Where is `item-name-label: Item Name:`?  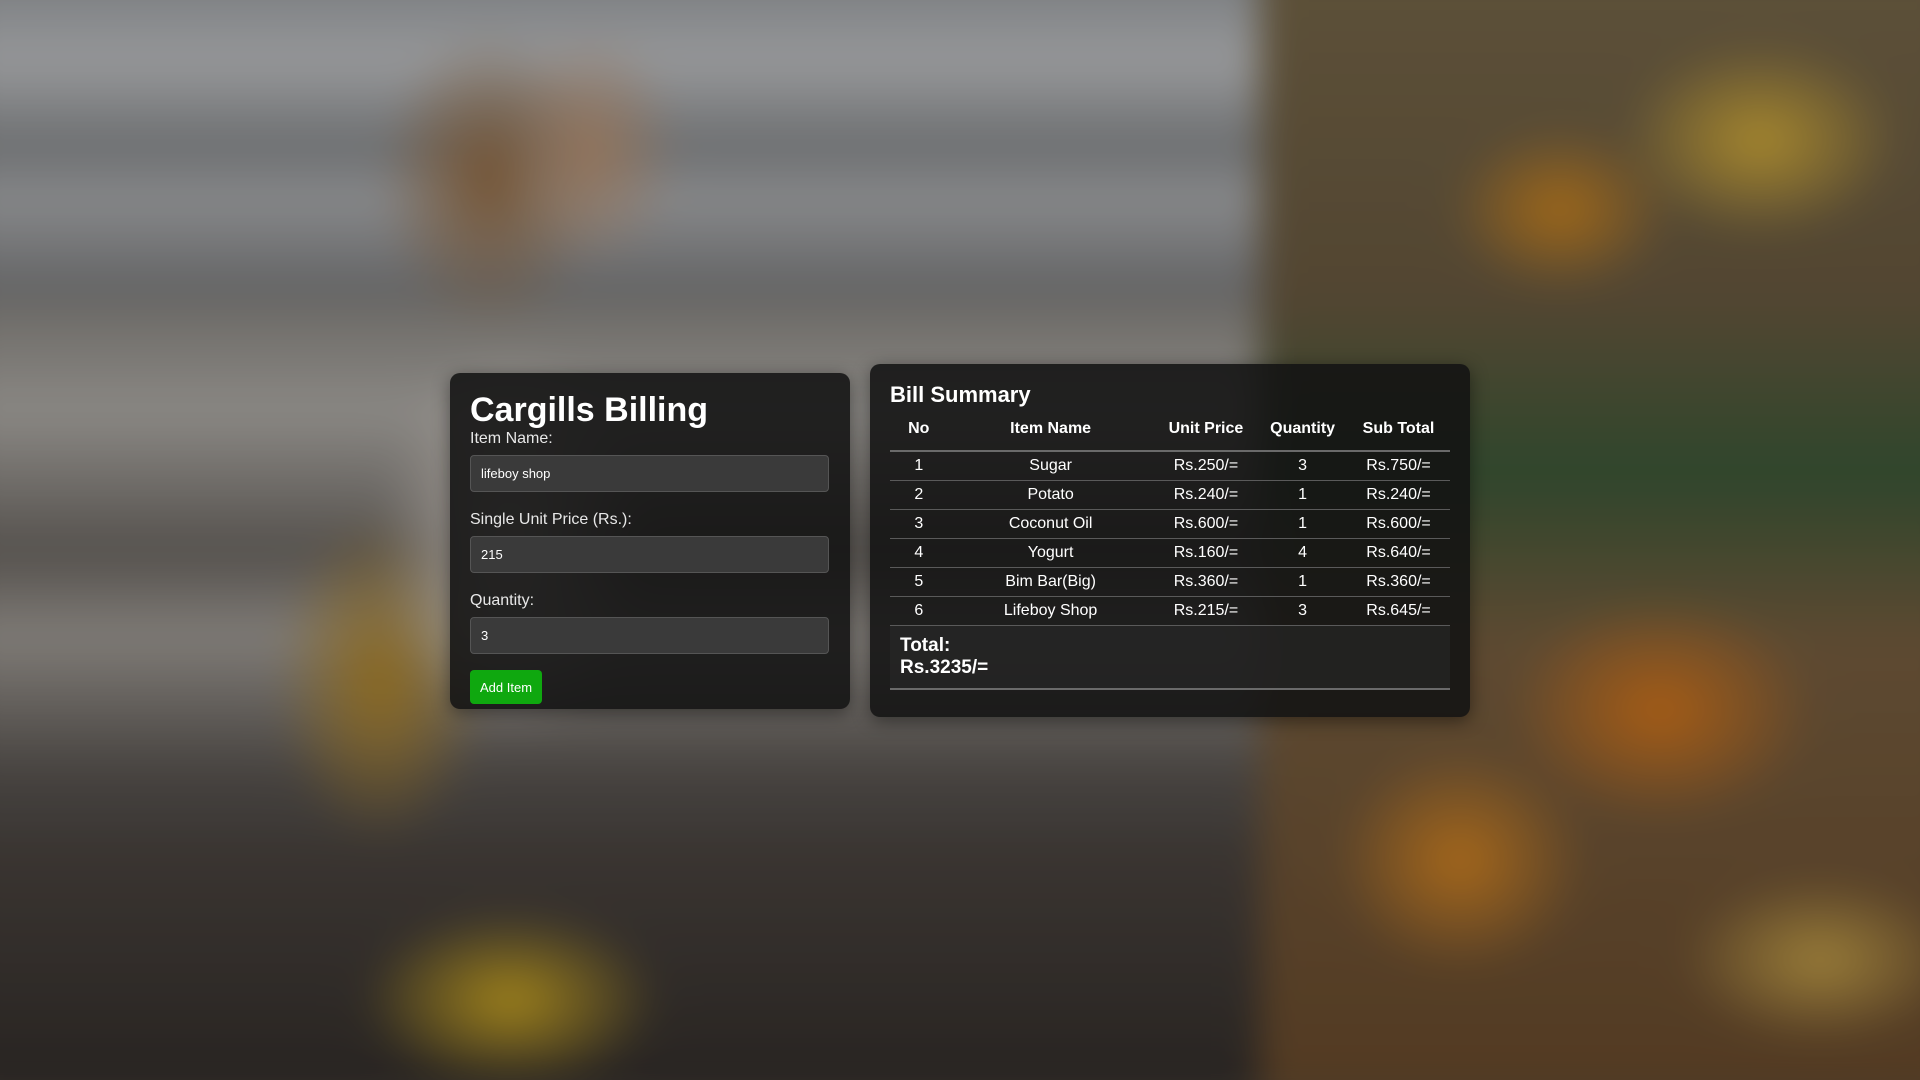 item-name-label: Item Name: is located at coordinates (511, 438).